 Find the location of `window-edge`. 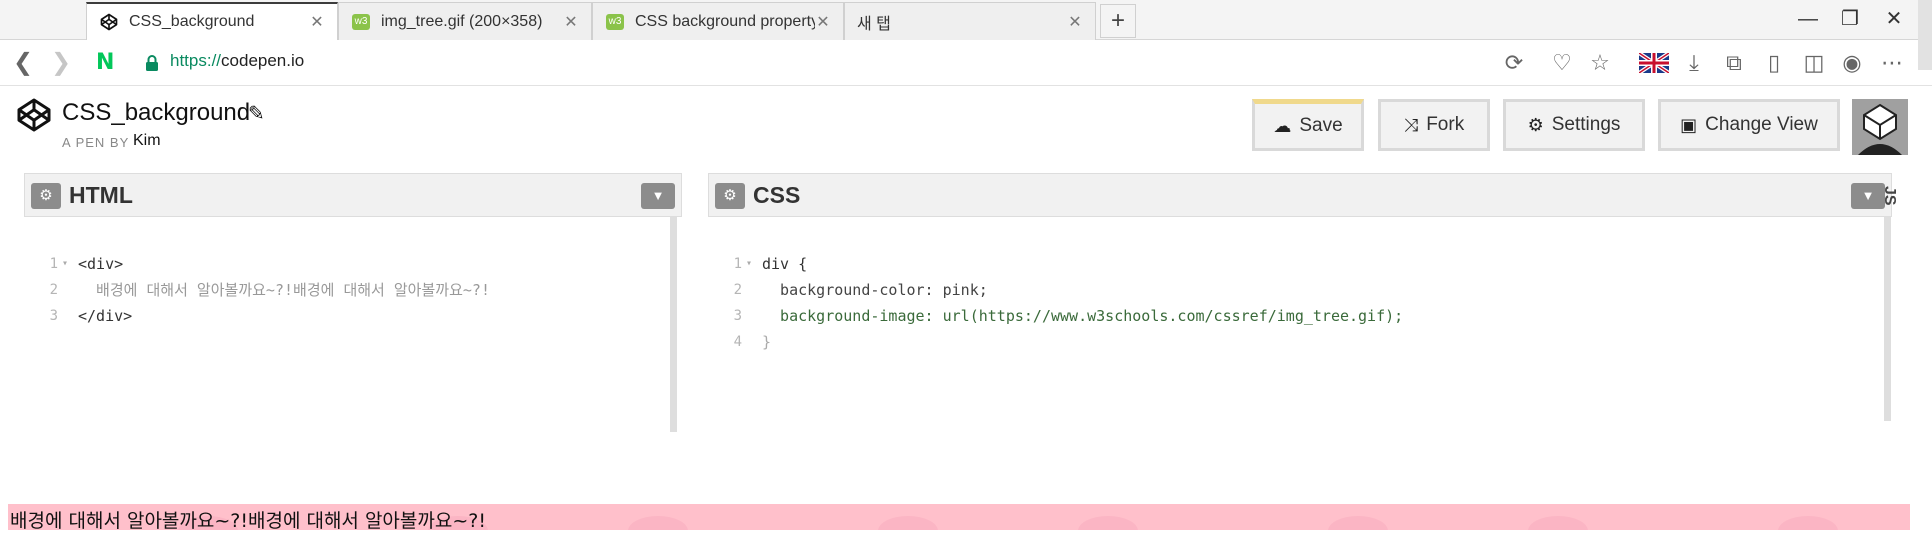

window-edge is located at coordinates (1925, 35).